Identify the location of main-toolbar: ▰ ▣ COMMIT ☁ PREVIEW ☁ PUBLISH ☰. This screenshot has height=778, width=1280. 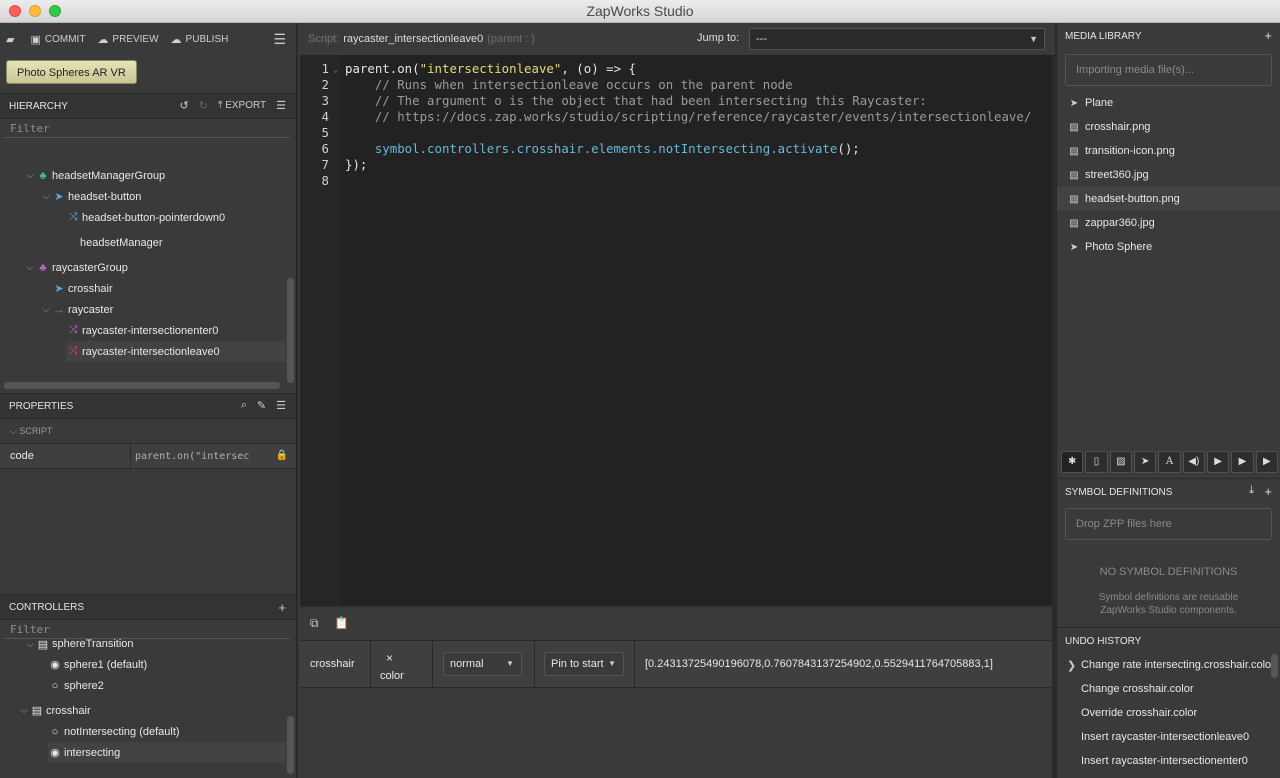
(148, 39).